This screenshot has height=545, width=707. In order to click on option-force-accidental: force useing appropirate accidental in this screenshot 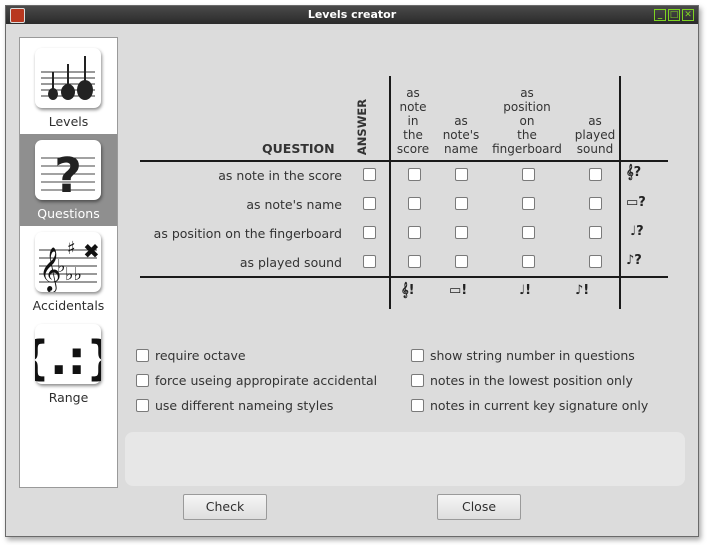, I will do `click(256, 380)`.